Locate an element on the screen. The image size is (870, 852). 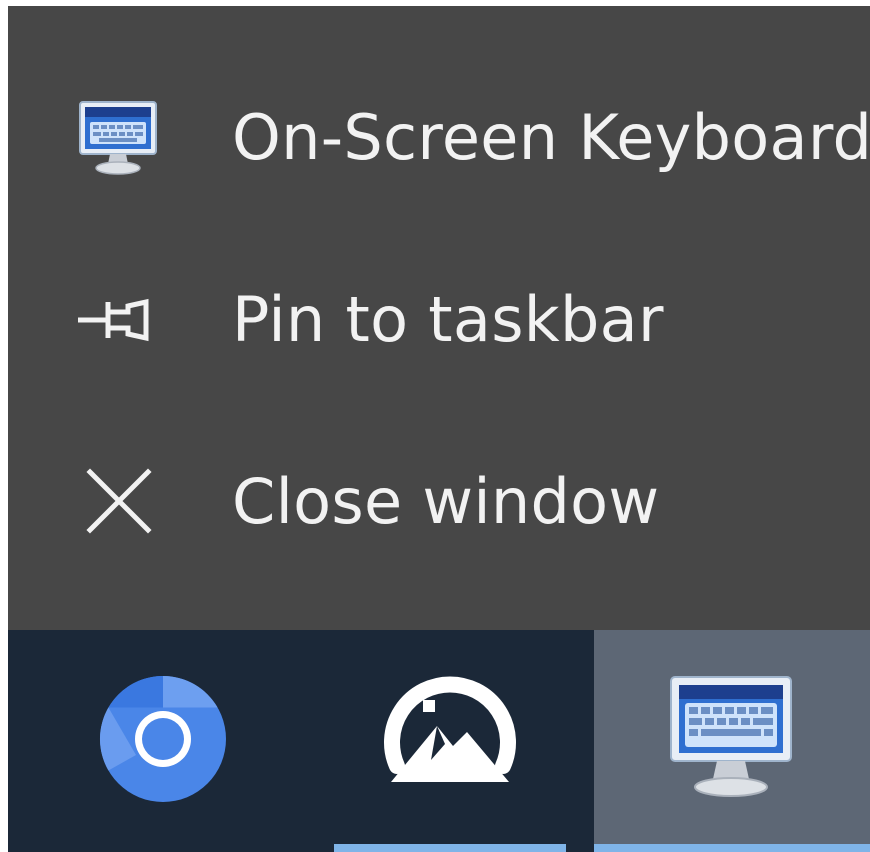
taskbar-button-chromium is located at coordinates (163, 741).